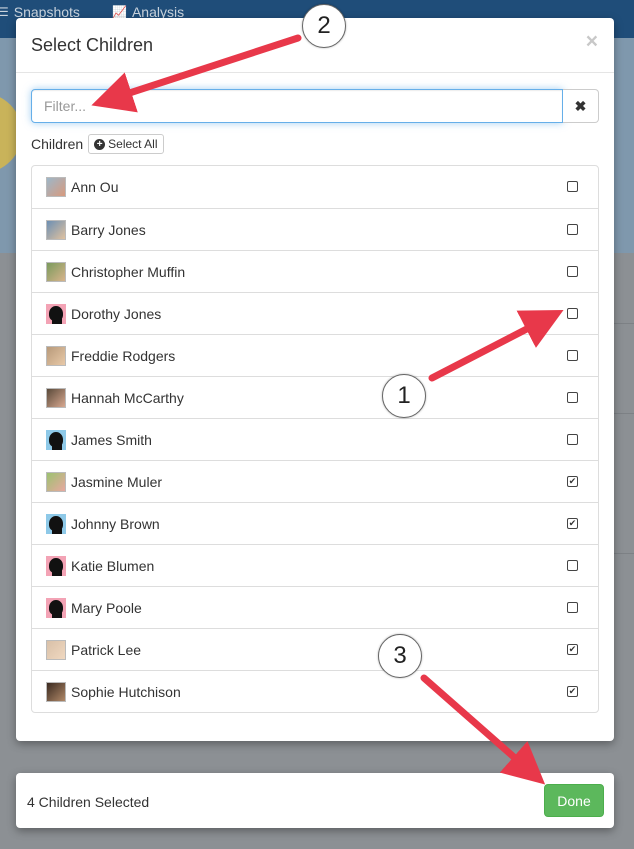  What do you see at coordinates (92, 45) in the screenshot?
I see `modal-title: Select Children` at bounding box center [92, 45].